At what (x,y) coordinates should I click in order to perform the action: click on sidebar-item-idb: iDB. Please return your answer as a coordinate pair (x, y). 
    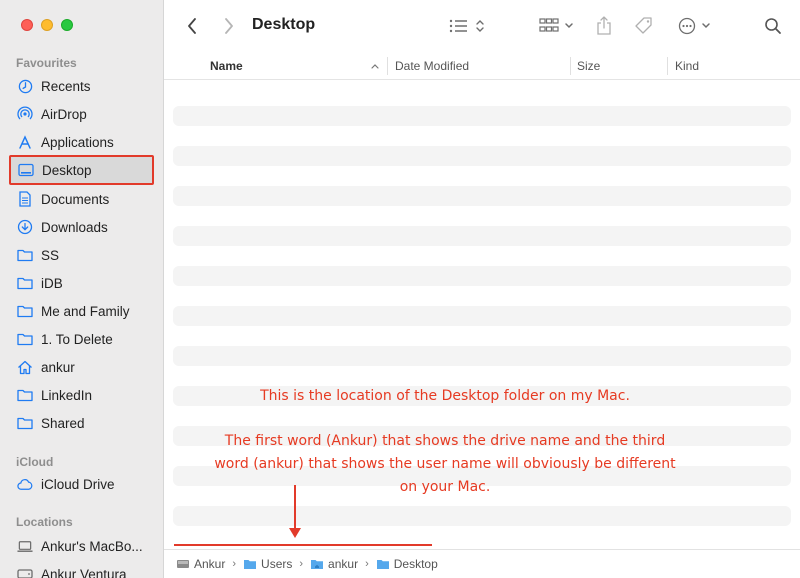
    Looking at the image, I should click on (81, 283).